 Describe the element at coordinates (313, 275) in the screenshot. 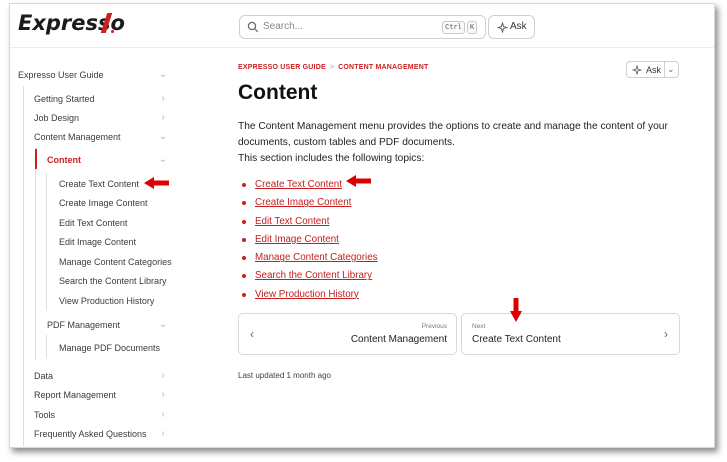

I see `topic-link-search-content-library: Search the Content Library` at that location.